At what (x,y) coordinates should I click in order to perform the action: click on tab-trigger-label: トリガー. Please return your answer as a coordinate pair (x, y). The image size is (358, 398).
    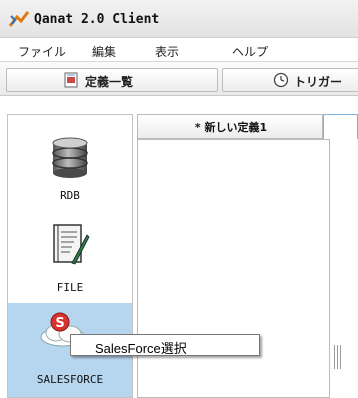
    Looking at the image, I should click on (318, 82).